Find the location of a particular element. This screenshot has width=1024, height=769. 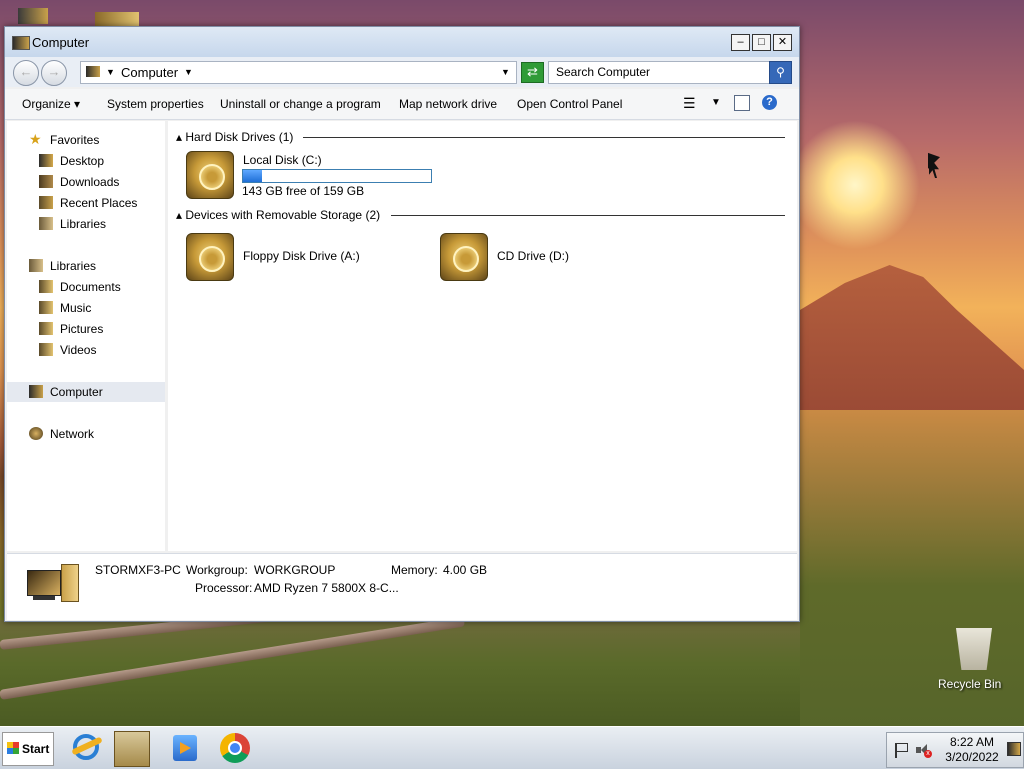

disk-usage-bar is located at coordinates (337, 176).